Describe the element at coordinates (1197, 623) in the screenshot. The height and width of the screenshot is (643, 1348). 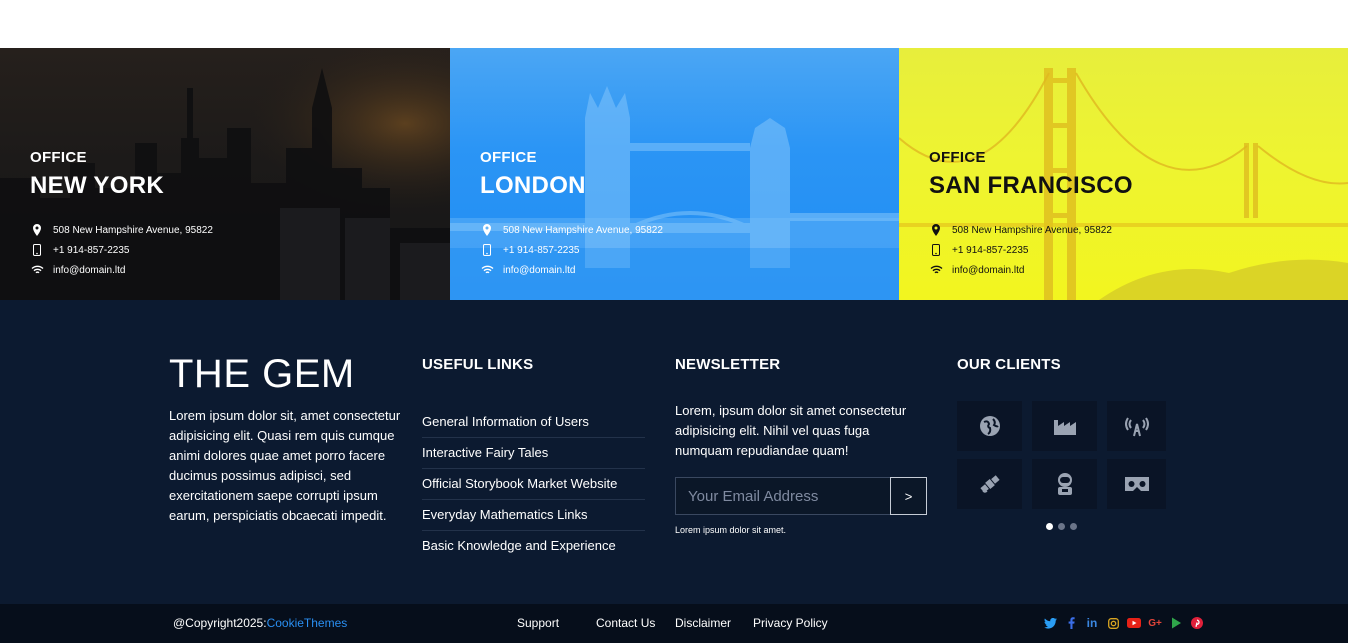
I see `pinterest-icon` at that location.